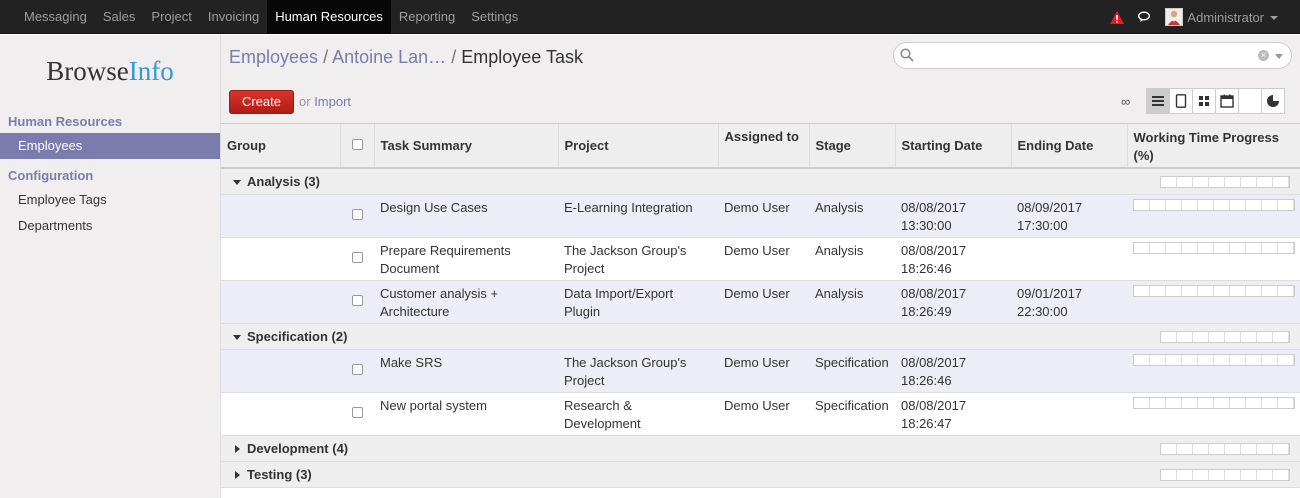  Describe the element at coordinates (466, 216) in the screenshot. I see `cell-task-summary: Design Use Cases` at that location.